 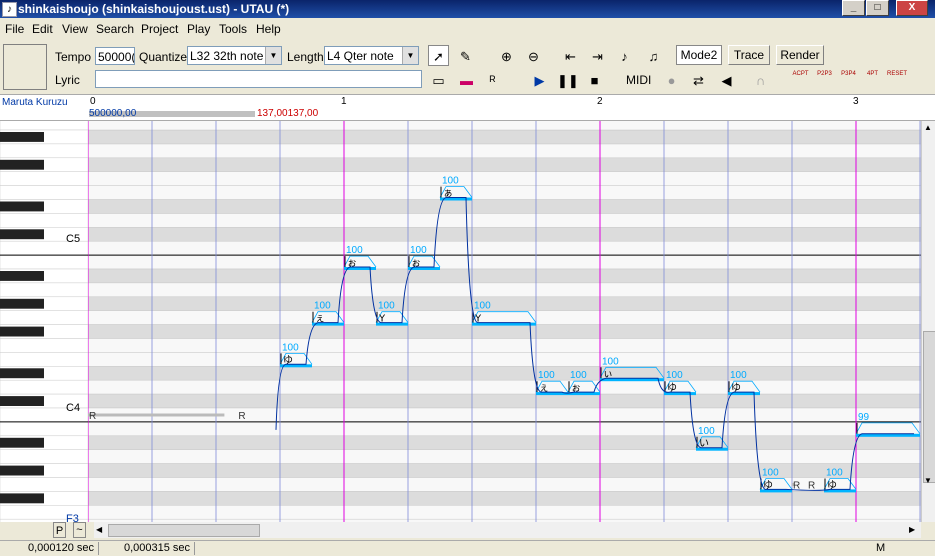 I want to click on plugin-p3p4-icon: P3P4, so click(x=848, y=79).